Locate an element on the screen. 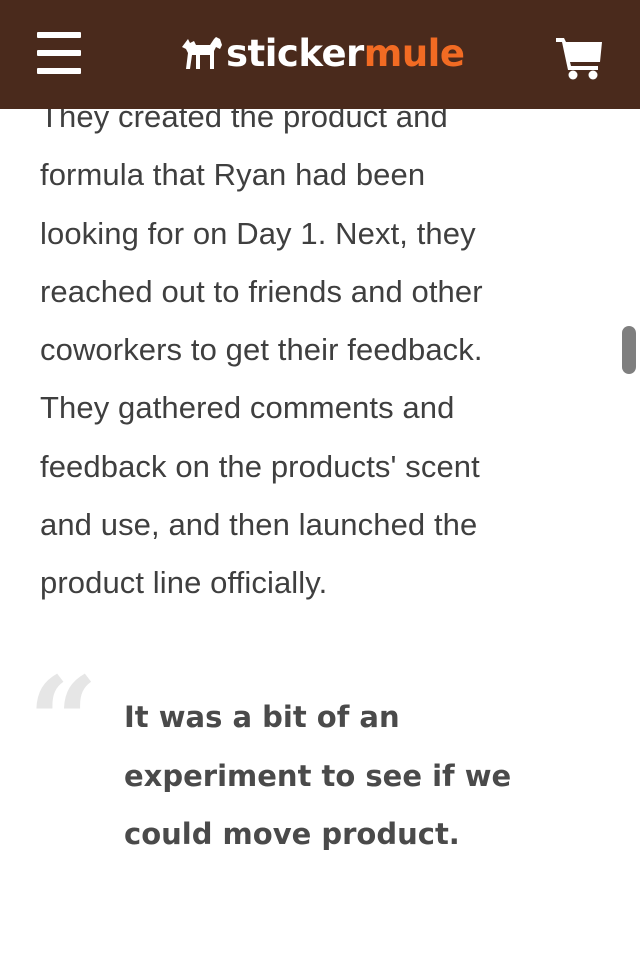 The width and height of the screenshot is (640, 959). paragraph-line: reached out to friends and other is located at coordinates (261, 291).